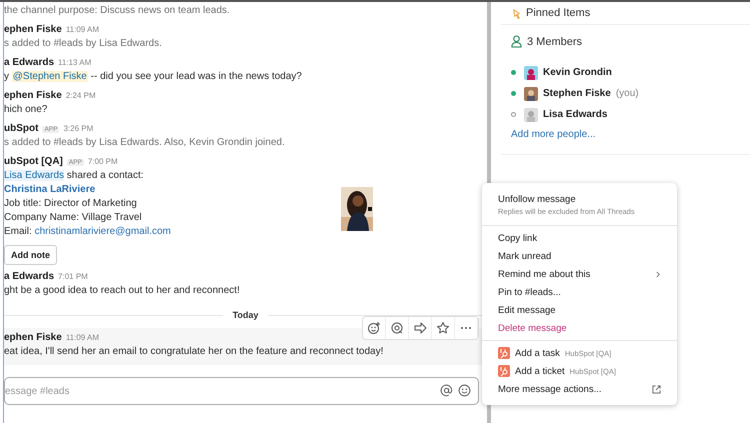 Image resolution: width=750 pixels, height=423 pixels. What do you see at coordinates (194, 352) in the screenshot?
I see `message-text: eat idea, I'll send her an email to congratulate her on the feature and reconnect today!` at bounding box center [194, 352].